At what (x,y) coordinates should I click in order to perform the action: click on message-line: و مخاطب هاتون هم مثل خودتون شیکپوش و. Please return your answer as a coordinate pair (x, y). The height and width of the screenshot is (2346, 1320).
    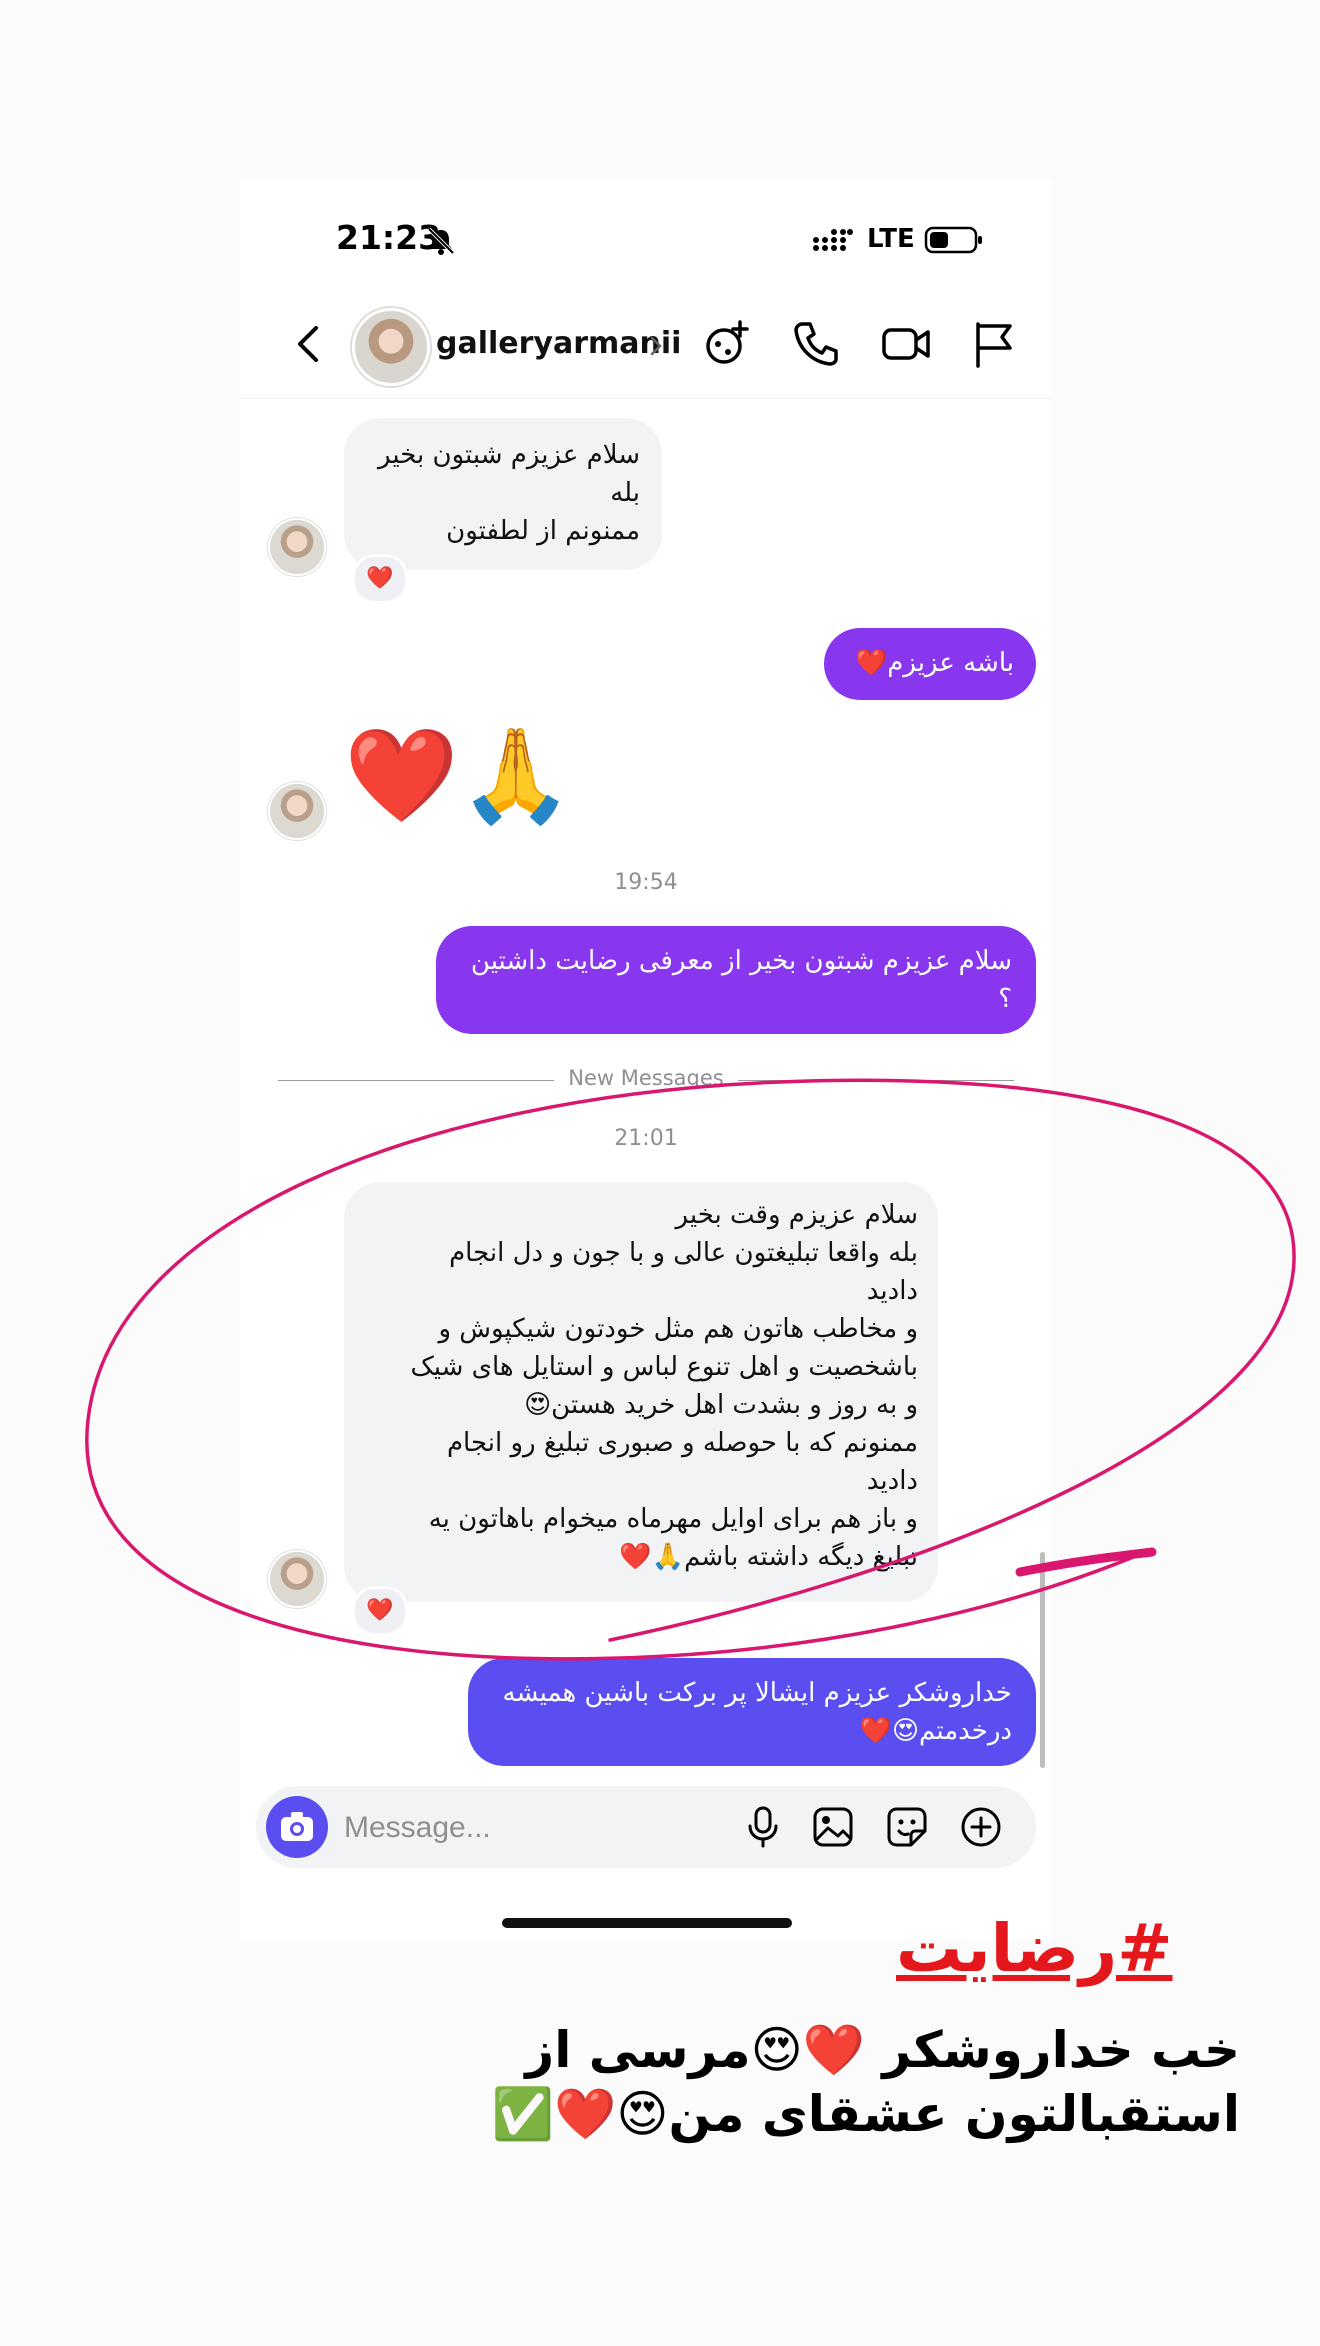
    Looking at the image, I should click on (678, 1329).